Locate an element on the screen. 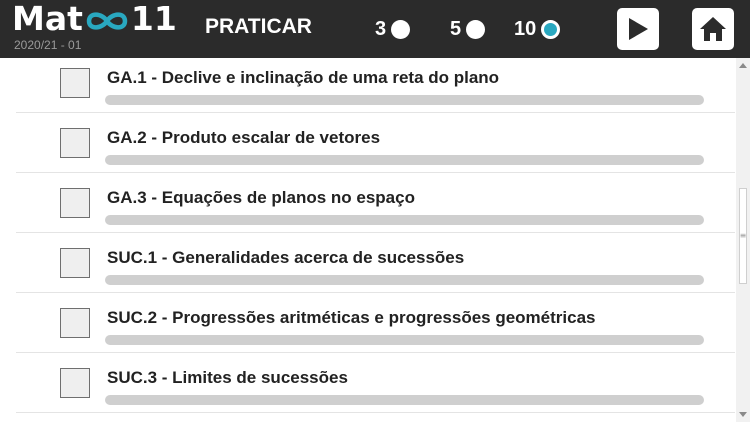 The width and height of the screenshot is (750, 422). question-count-10: 10 is located at coordinates (537, 29).